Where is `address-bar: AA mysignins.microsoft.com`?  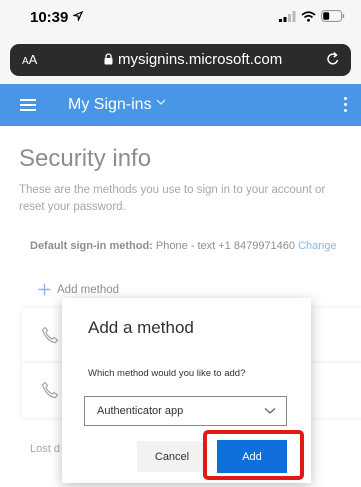
address-bar: AA mysignins.microsoft.com is located at coordinates (180, 60).